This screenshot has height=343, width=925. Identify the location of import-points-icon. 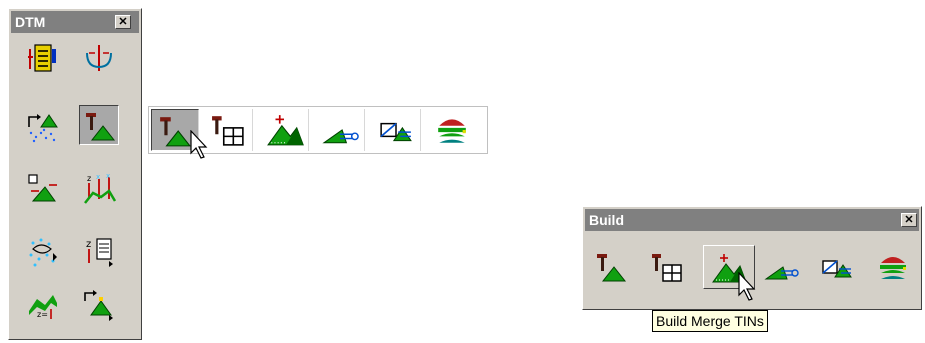
(43, 127).